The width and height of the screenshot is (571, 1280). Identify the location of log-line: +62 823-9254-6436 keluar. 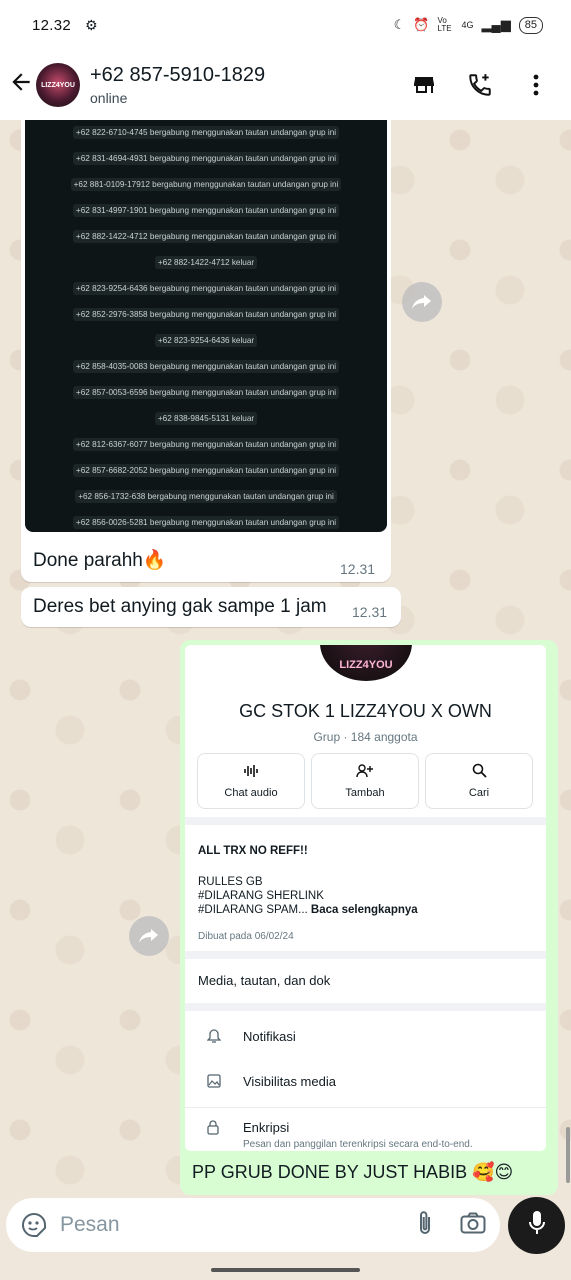
(206, 341).